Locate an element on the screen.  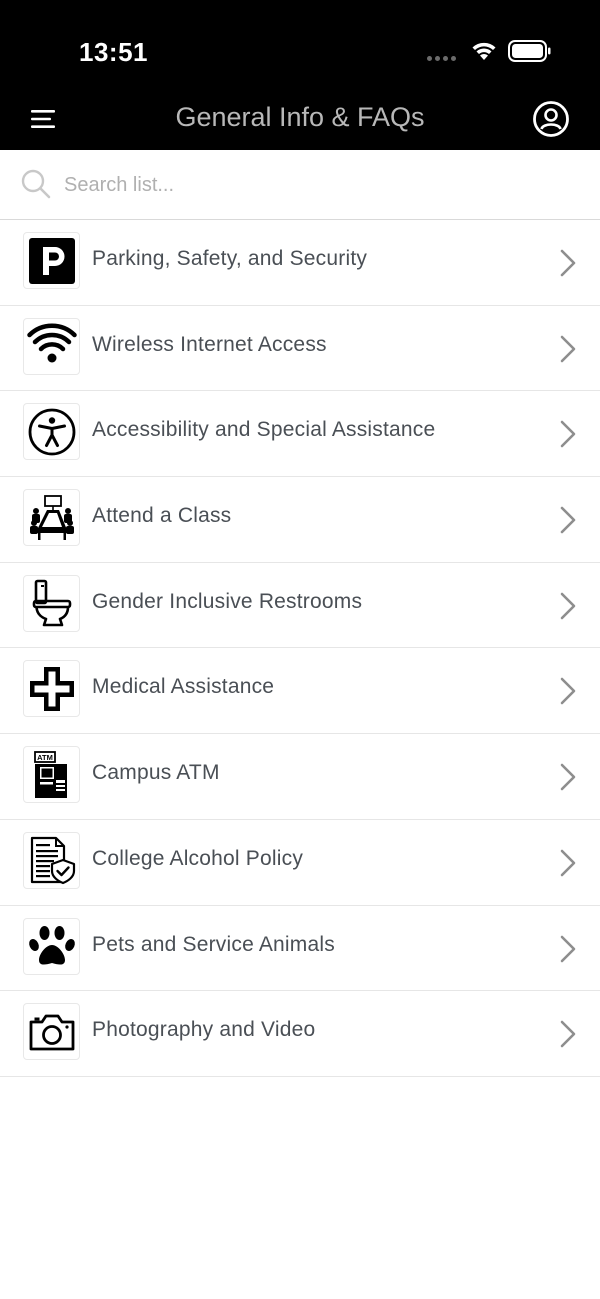
navigation-bar: General Info & FAQs is located at coordinates (300, 118).